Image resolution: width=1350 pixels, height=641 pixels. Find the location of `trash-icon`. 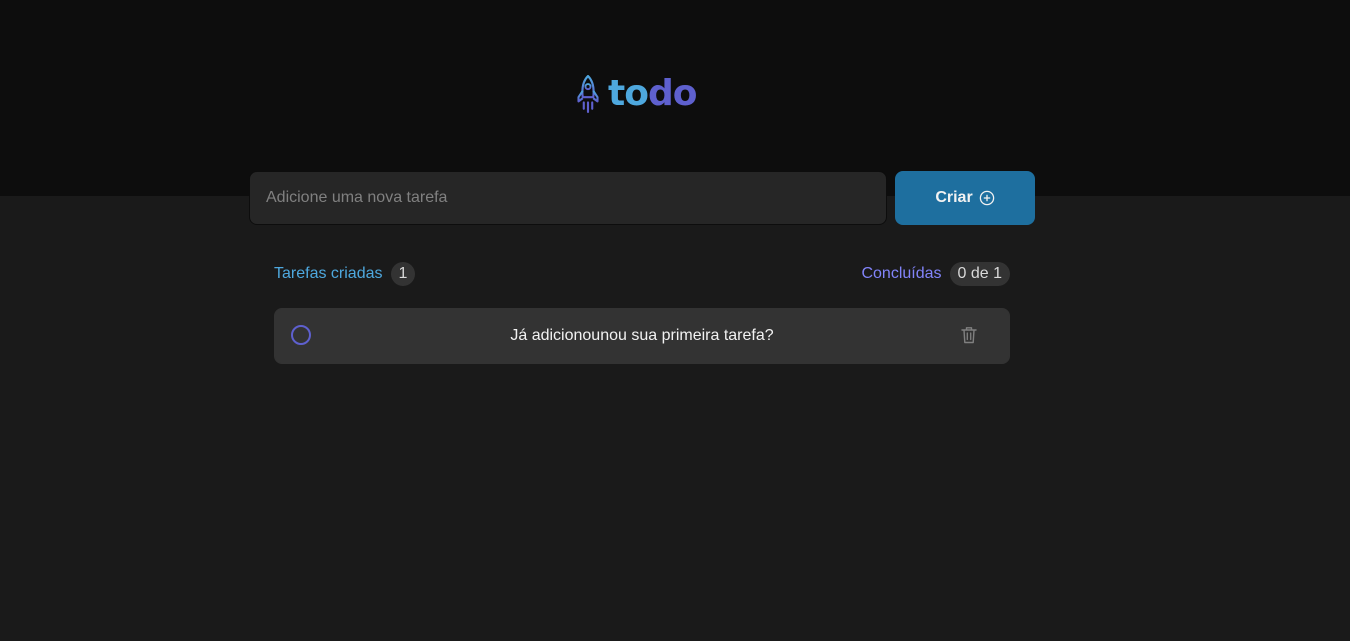

trash-icon is located at coordinates (969, 335).